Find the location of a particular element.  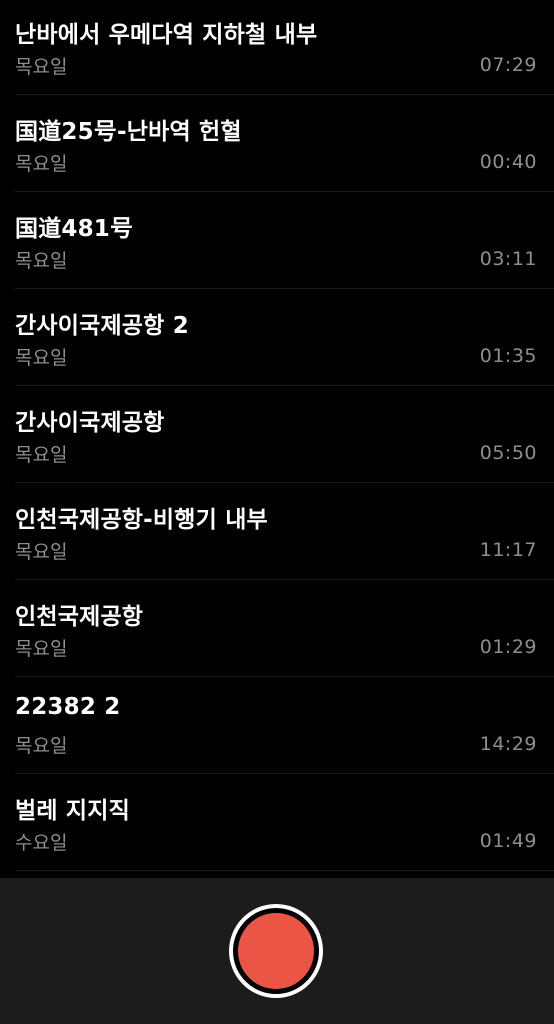

recording-duration: 07:29 is located at coordinates (508, 65).